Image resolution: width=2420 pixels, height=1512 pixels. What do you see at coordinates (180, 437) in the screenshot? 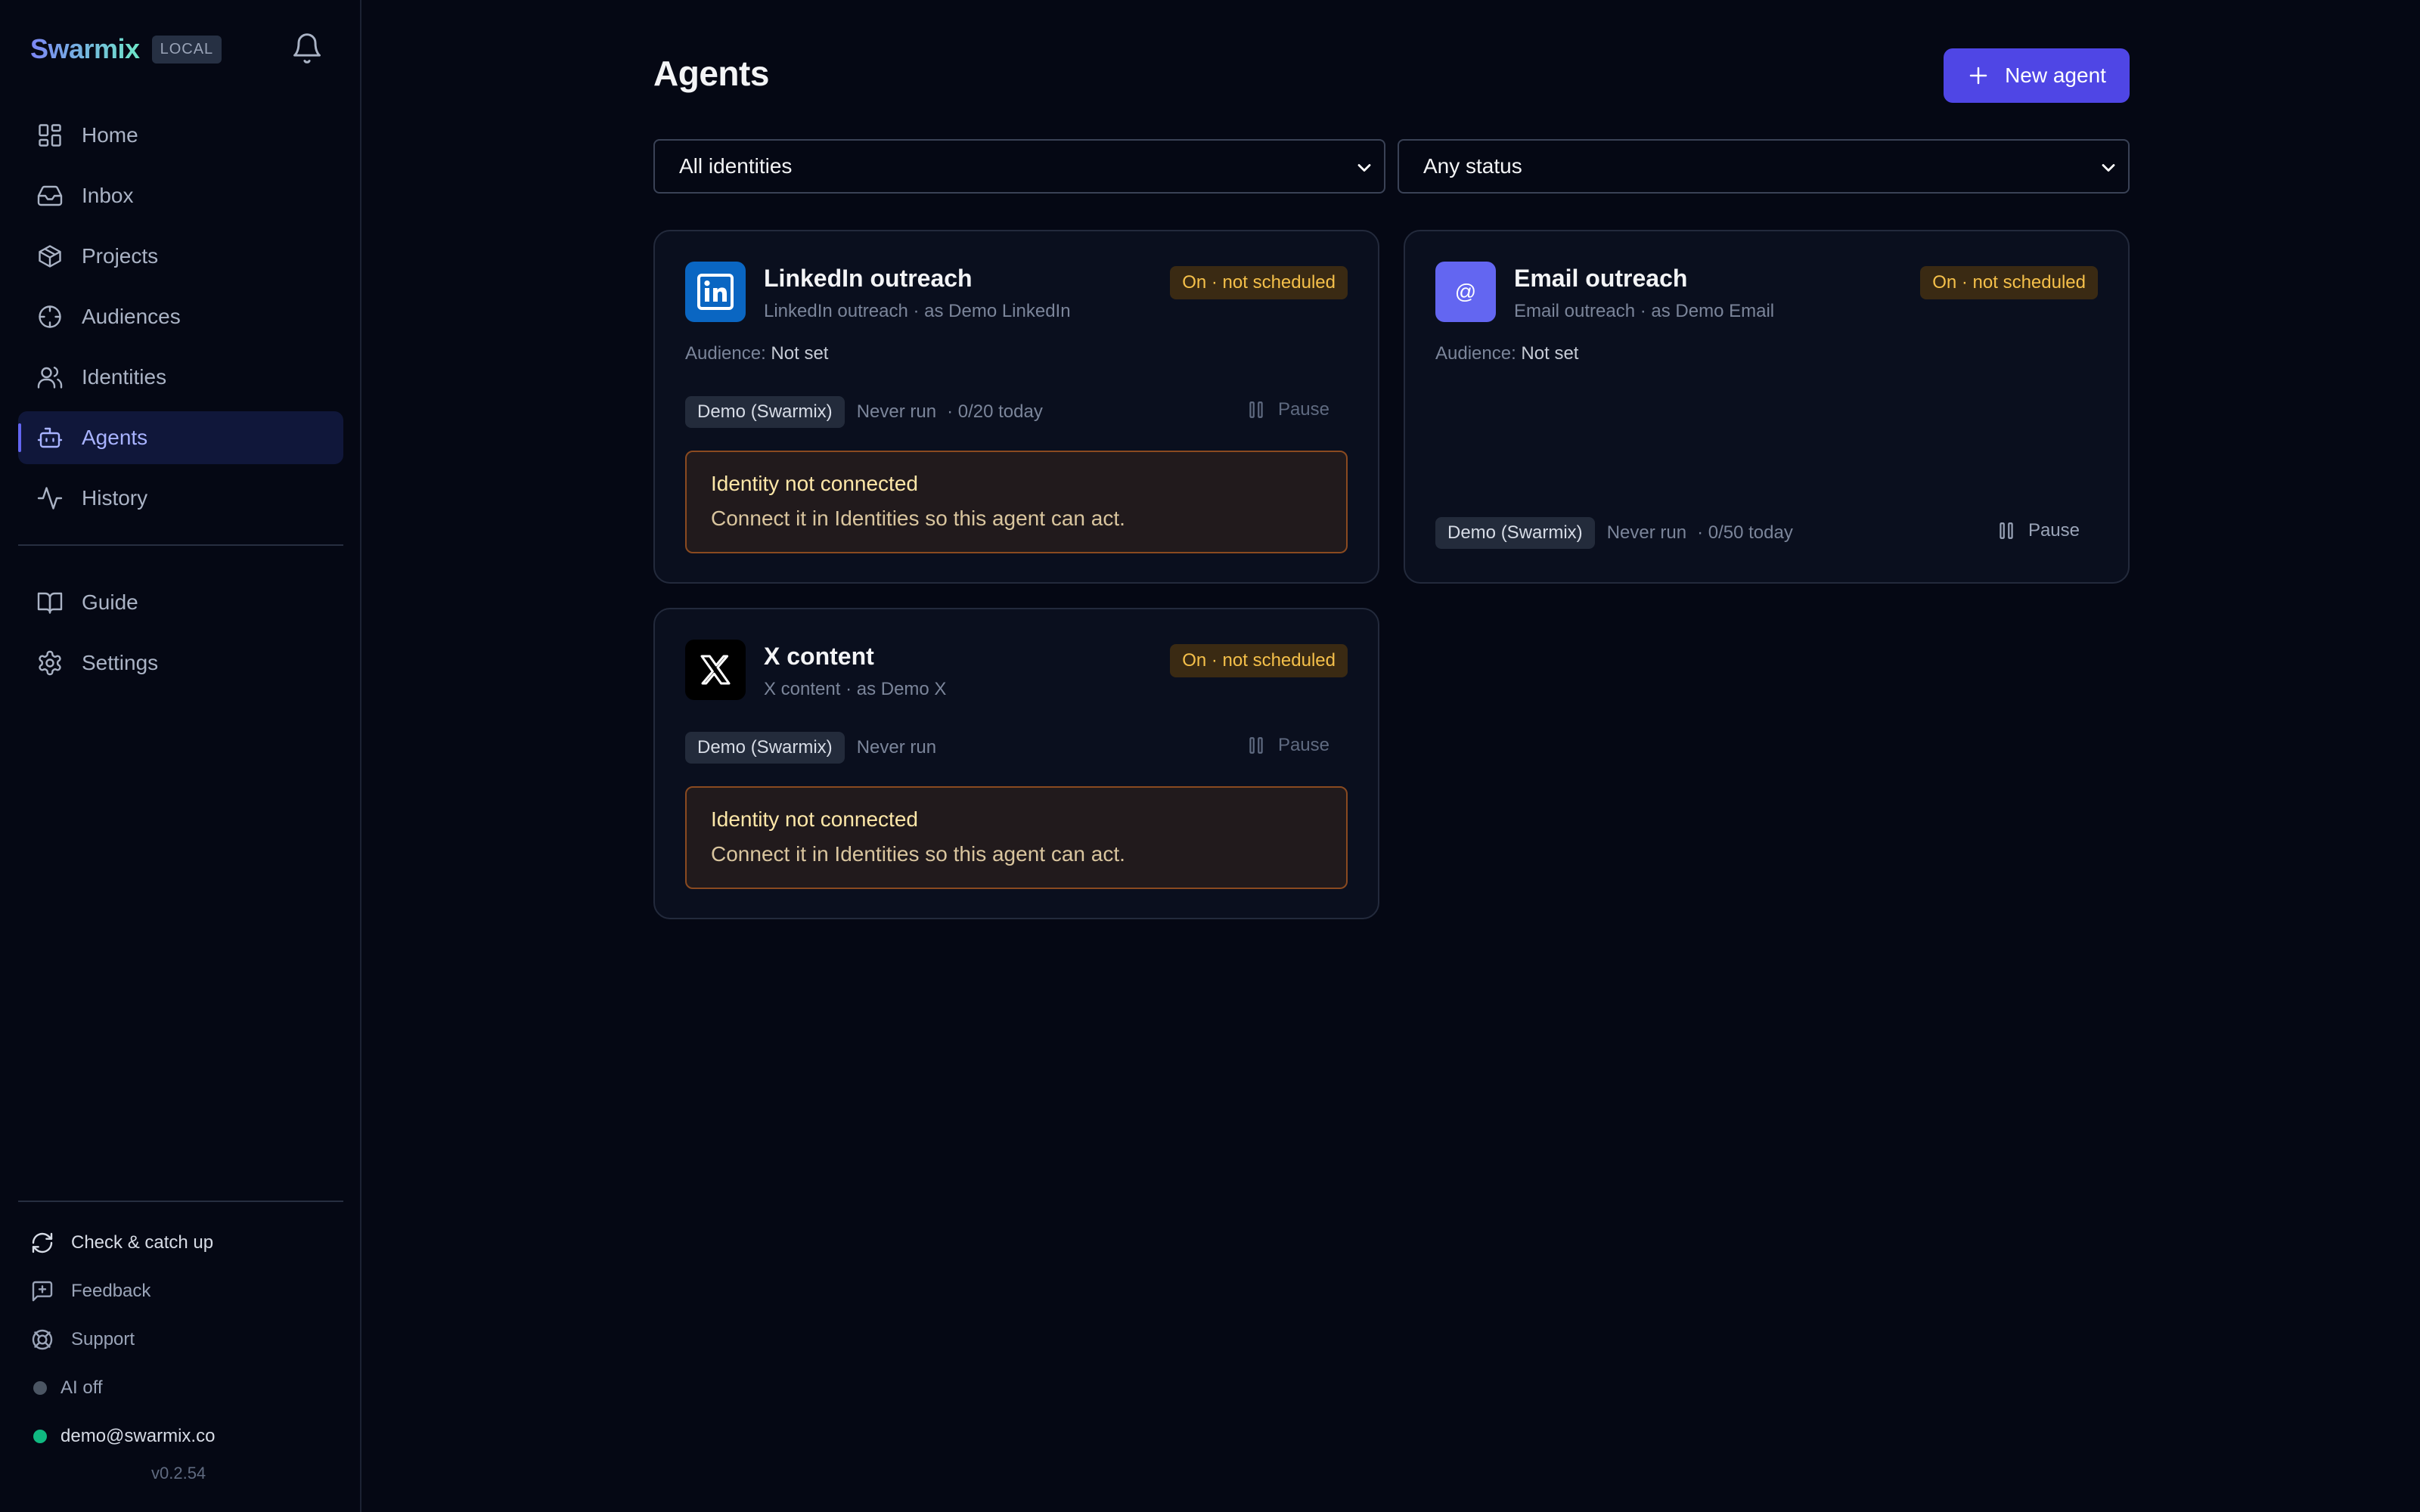
I see `nav-item-agents: Agents` at bounding box center [180, 437].